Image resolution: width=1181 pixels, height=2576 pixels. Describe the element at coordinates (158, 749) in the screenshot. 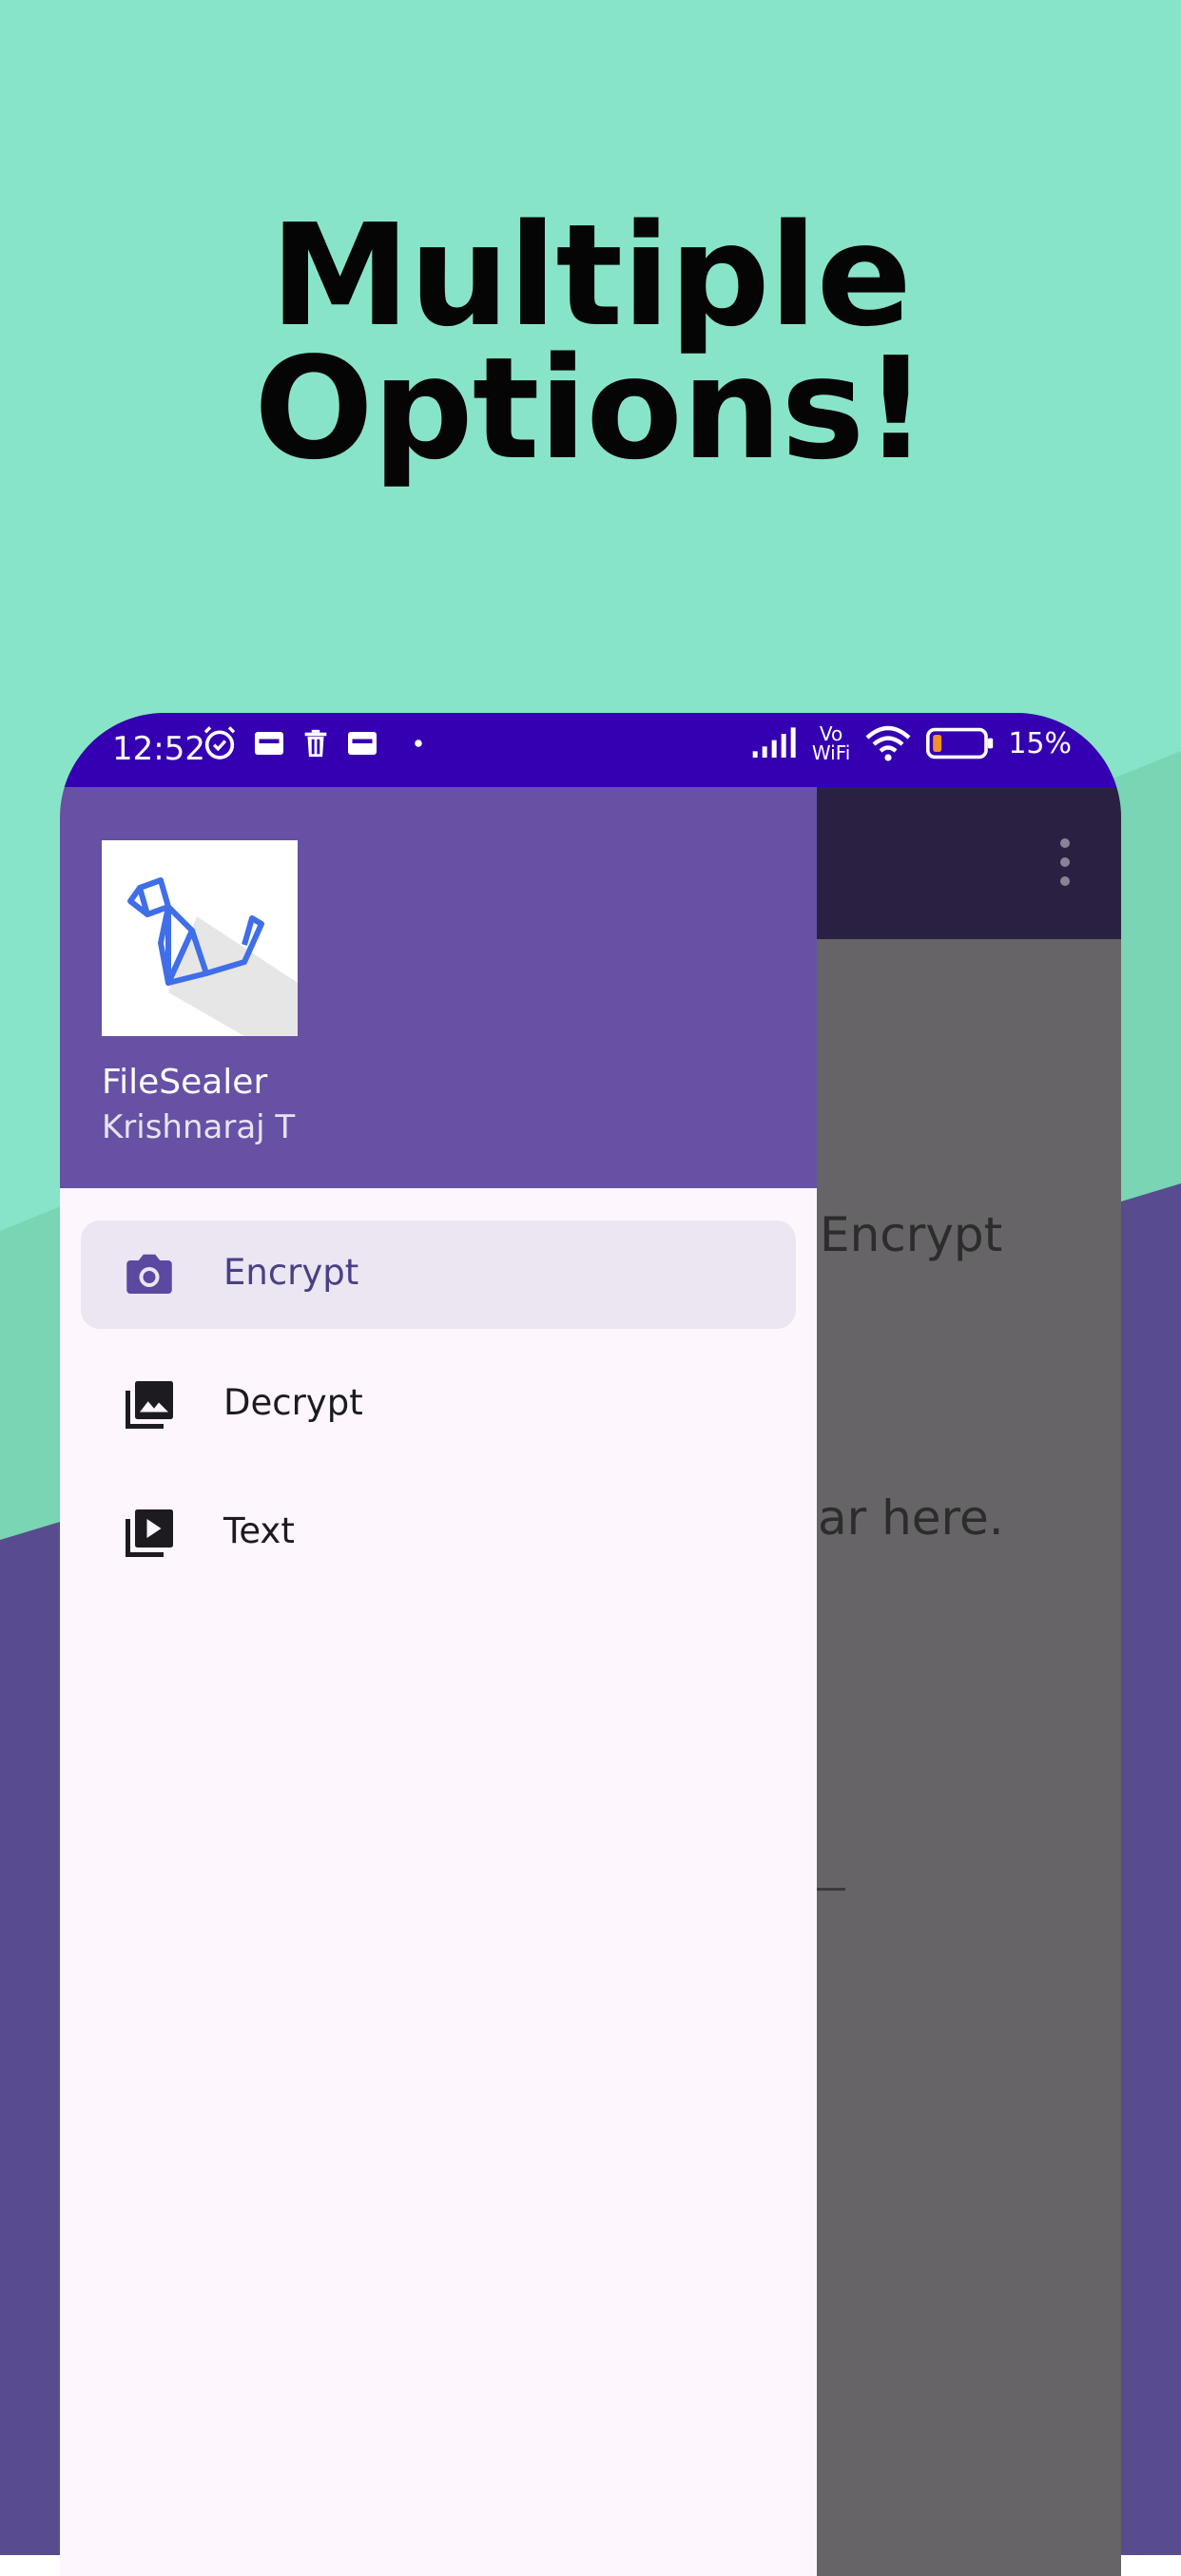

I see `status-time: 12:52` at that location.